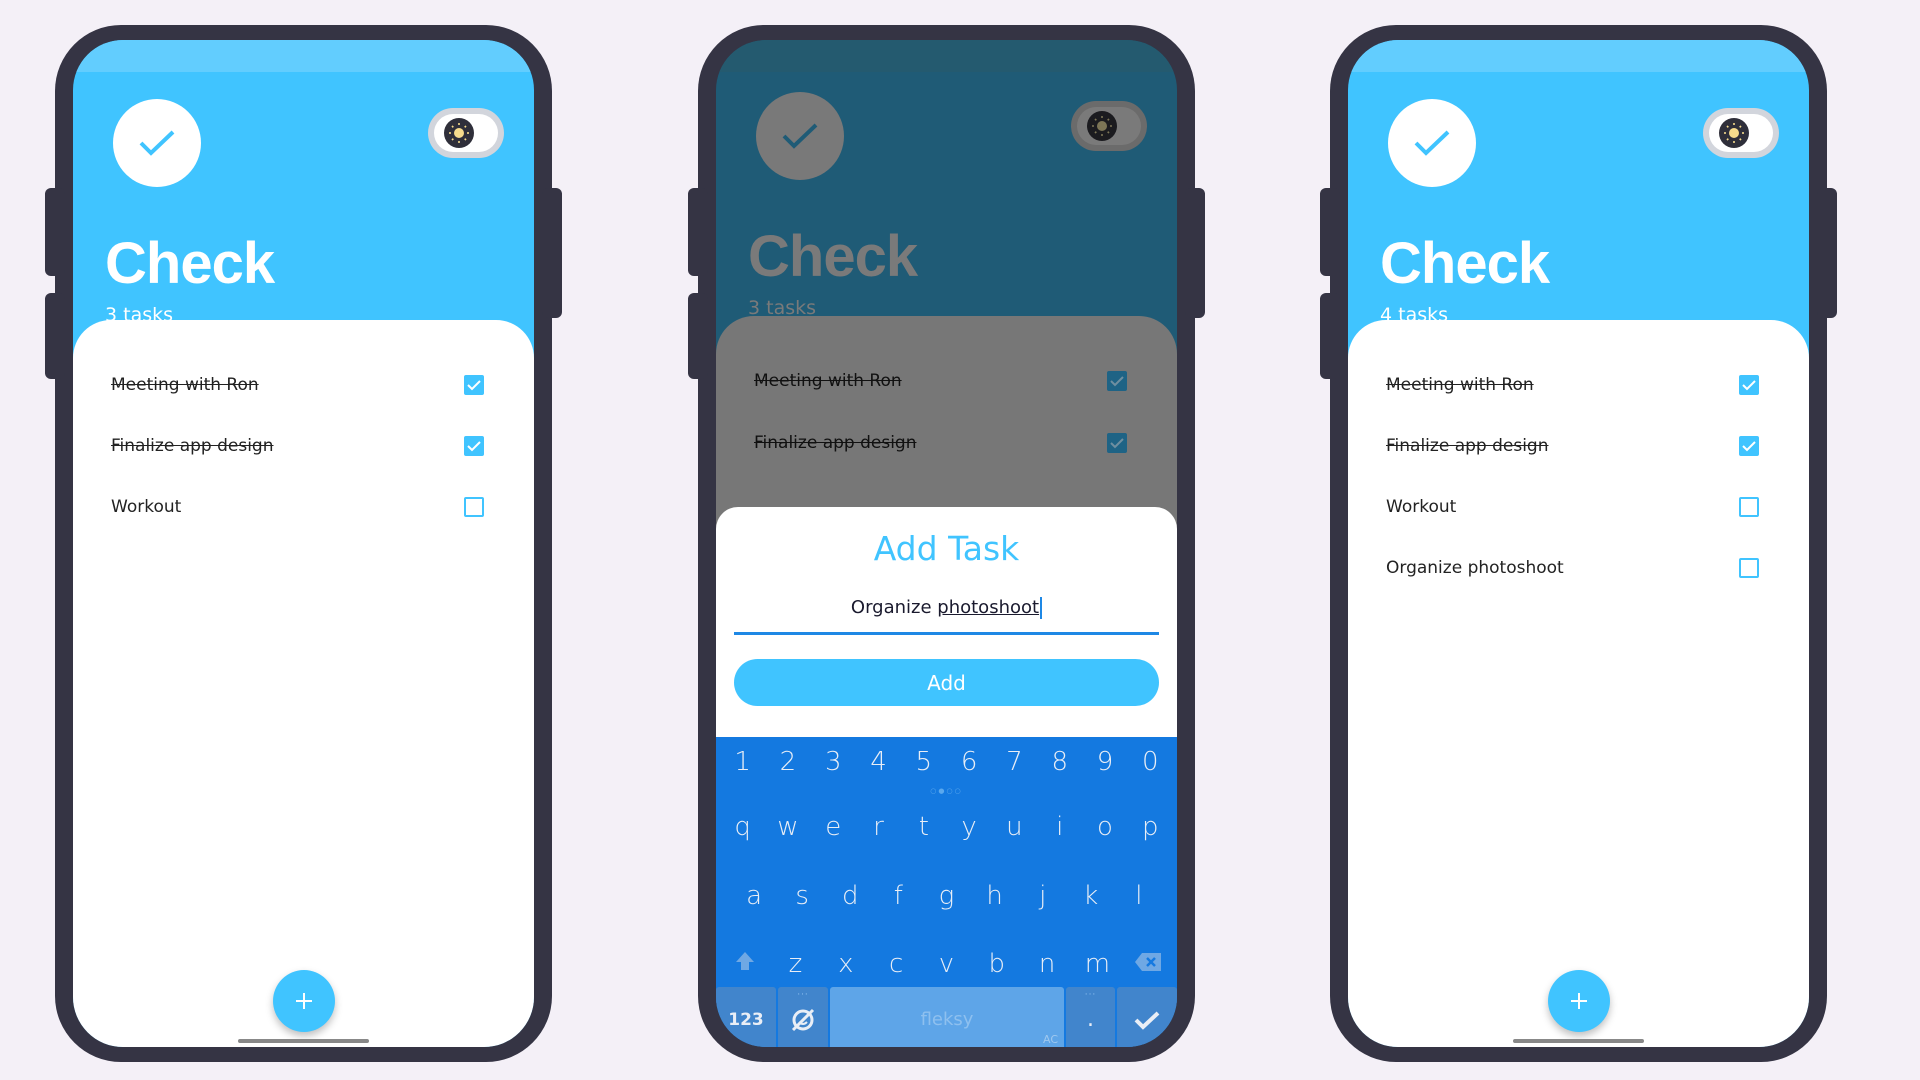  I want to click on key-s: s, so click(802, 896).